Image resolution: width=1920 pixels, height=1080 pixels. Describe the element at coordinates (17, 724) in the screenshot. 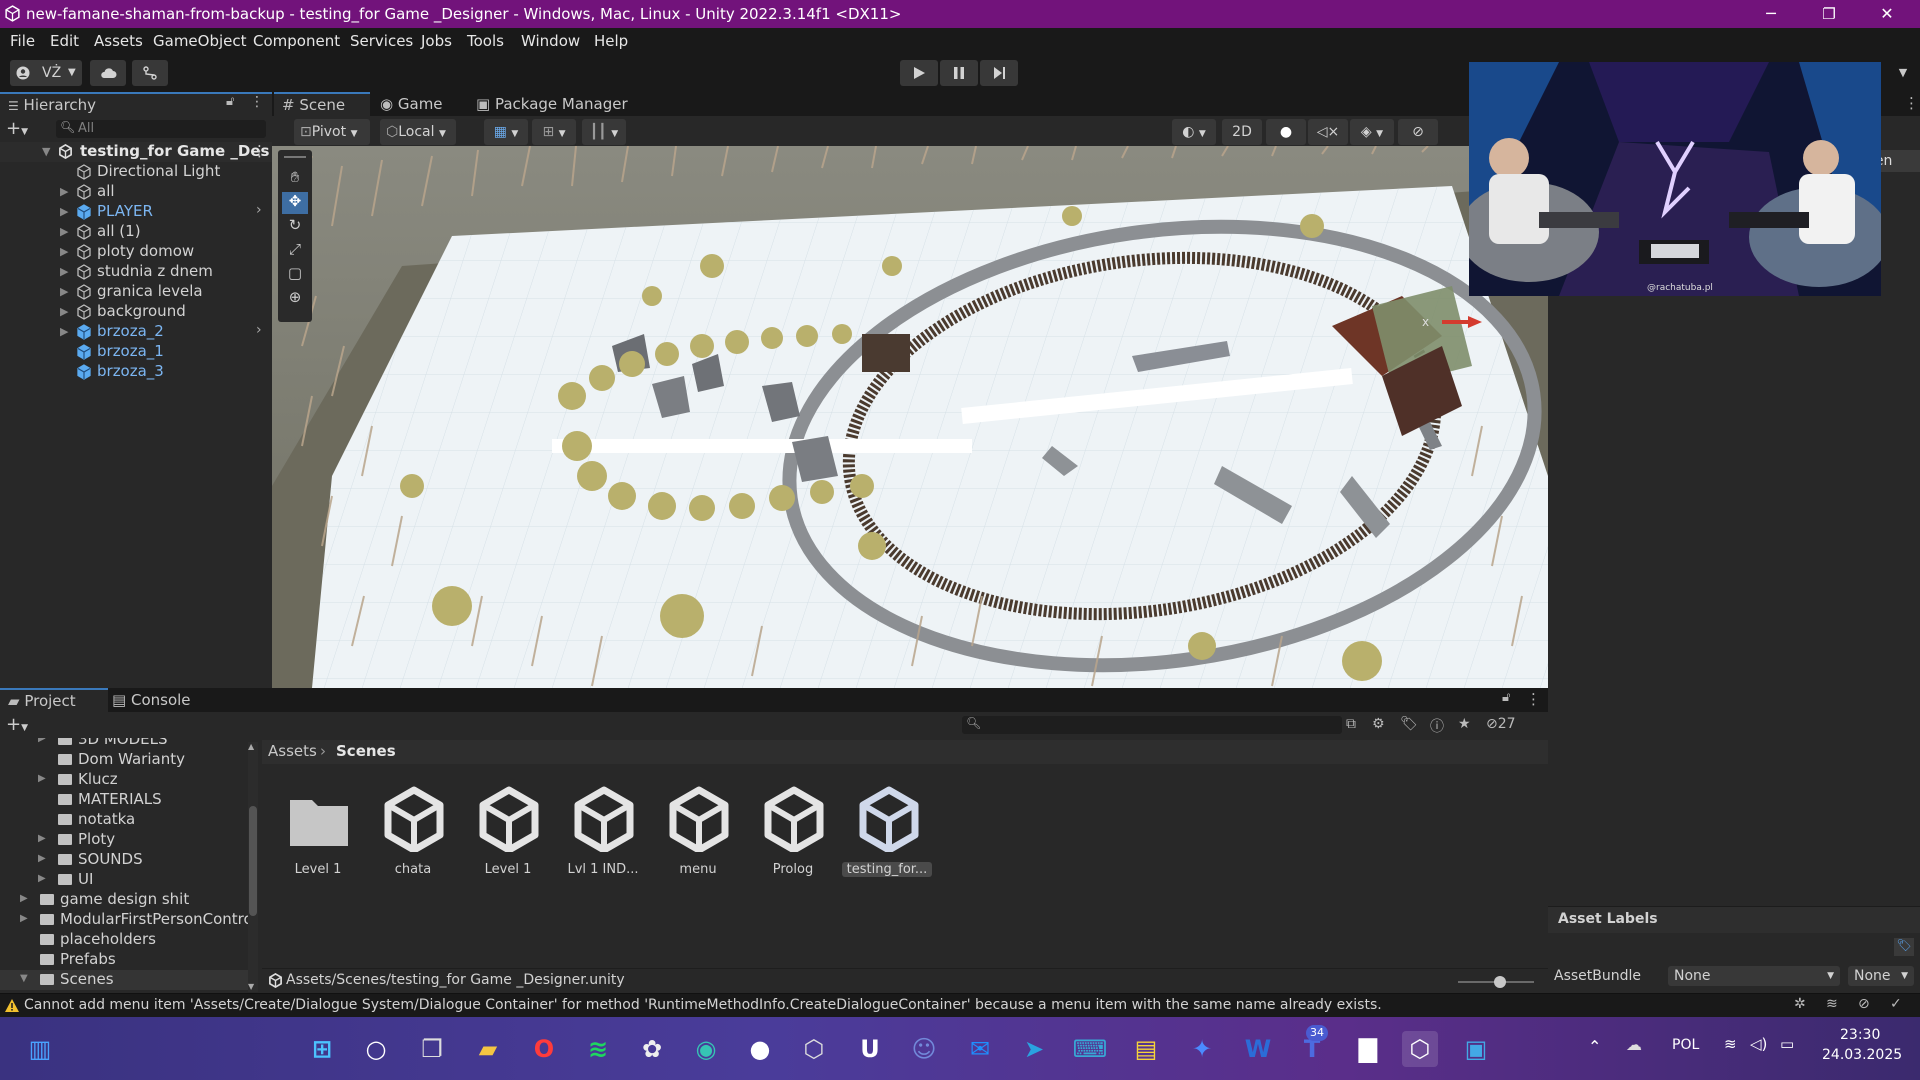

I see `create-asset-button: +▼` at that location.